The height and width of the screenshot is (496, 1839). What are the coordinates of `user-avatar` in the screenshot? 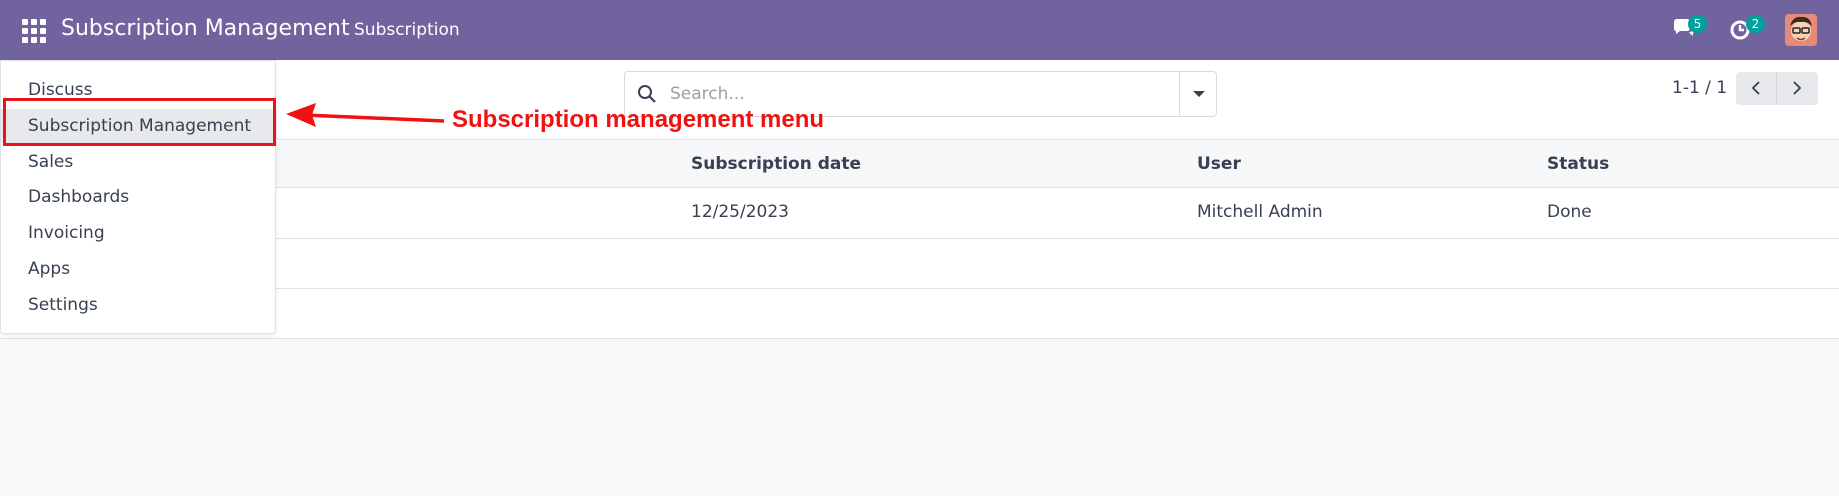 It's located at (1801, 30).